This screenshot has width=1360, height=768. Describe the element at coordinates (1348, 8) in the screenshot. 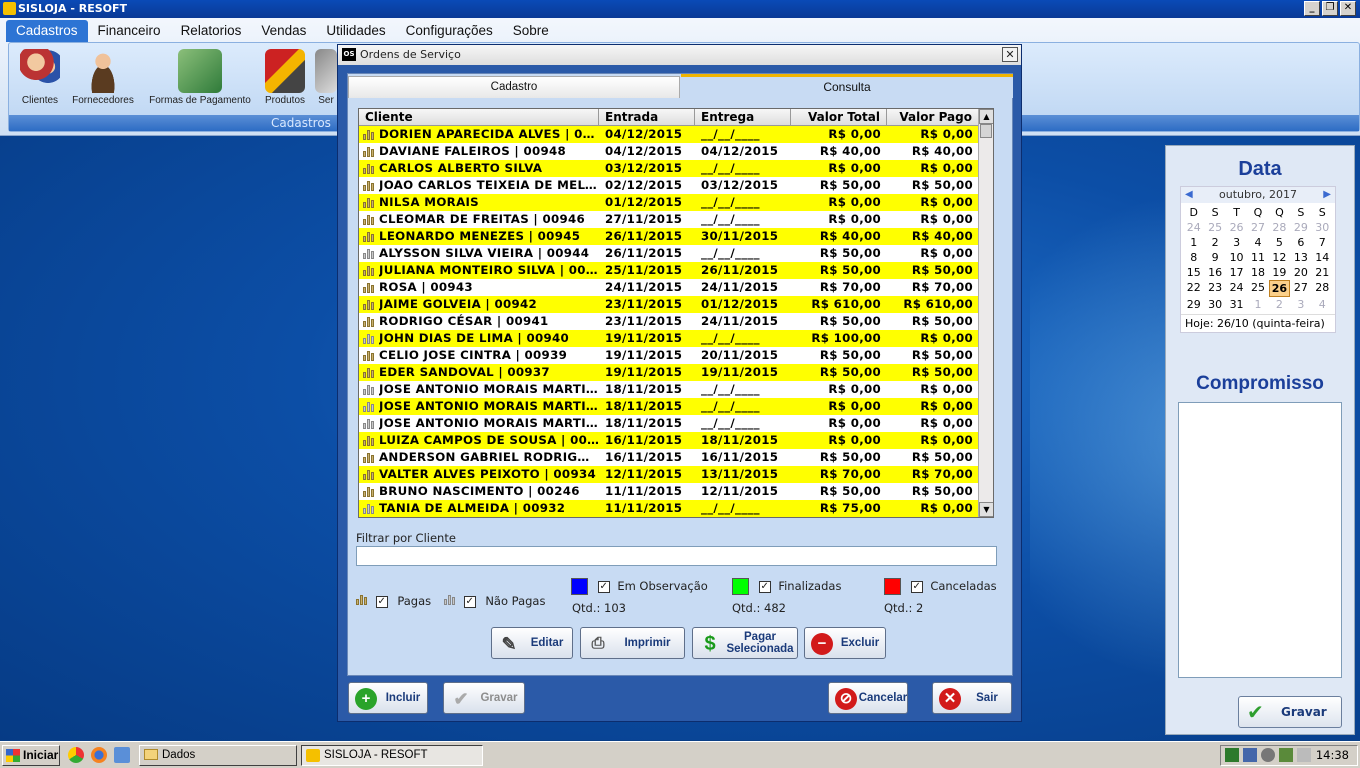

I see `close-button: ✕` at that location.